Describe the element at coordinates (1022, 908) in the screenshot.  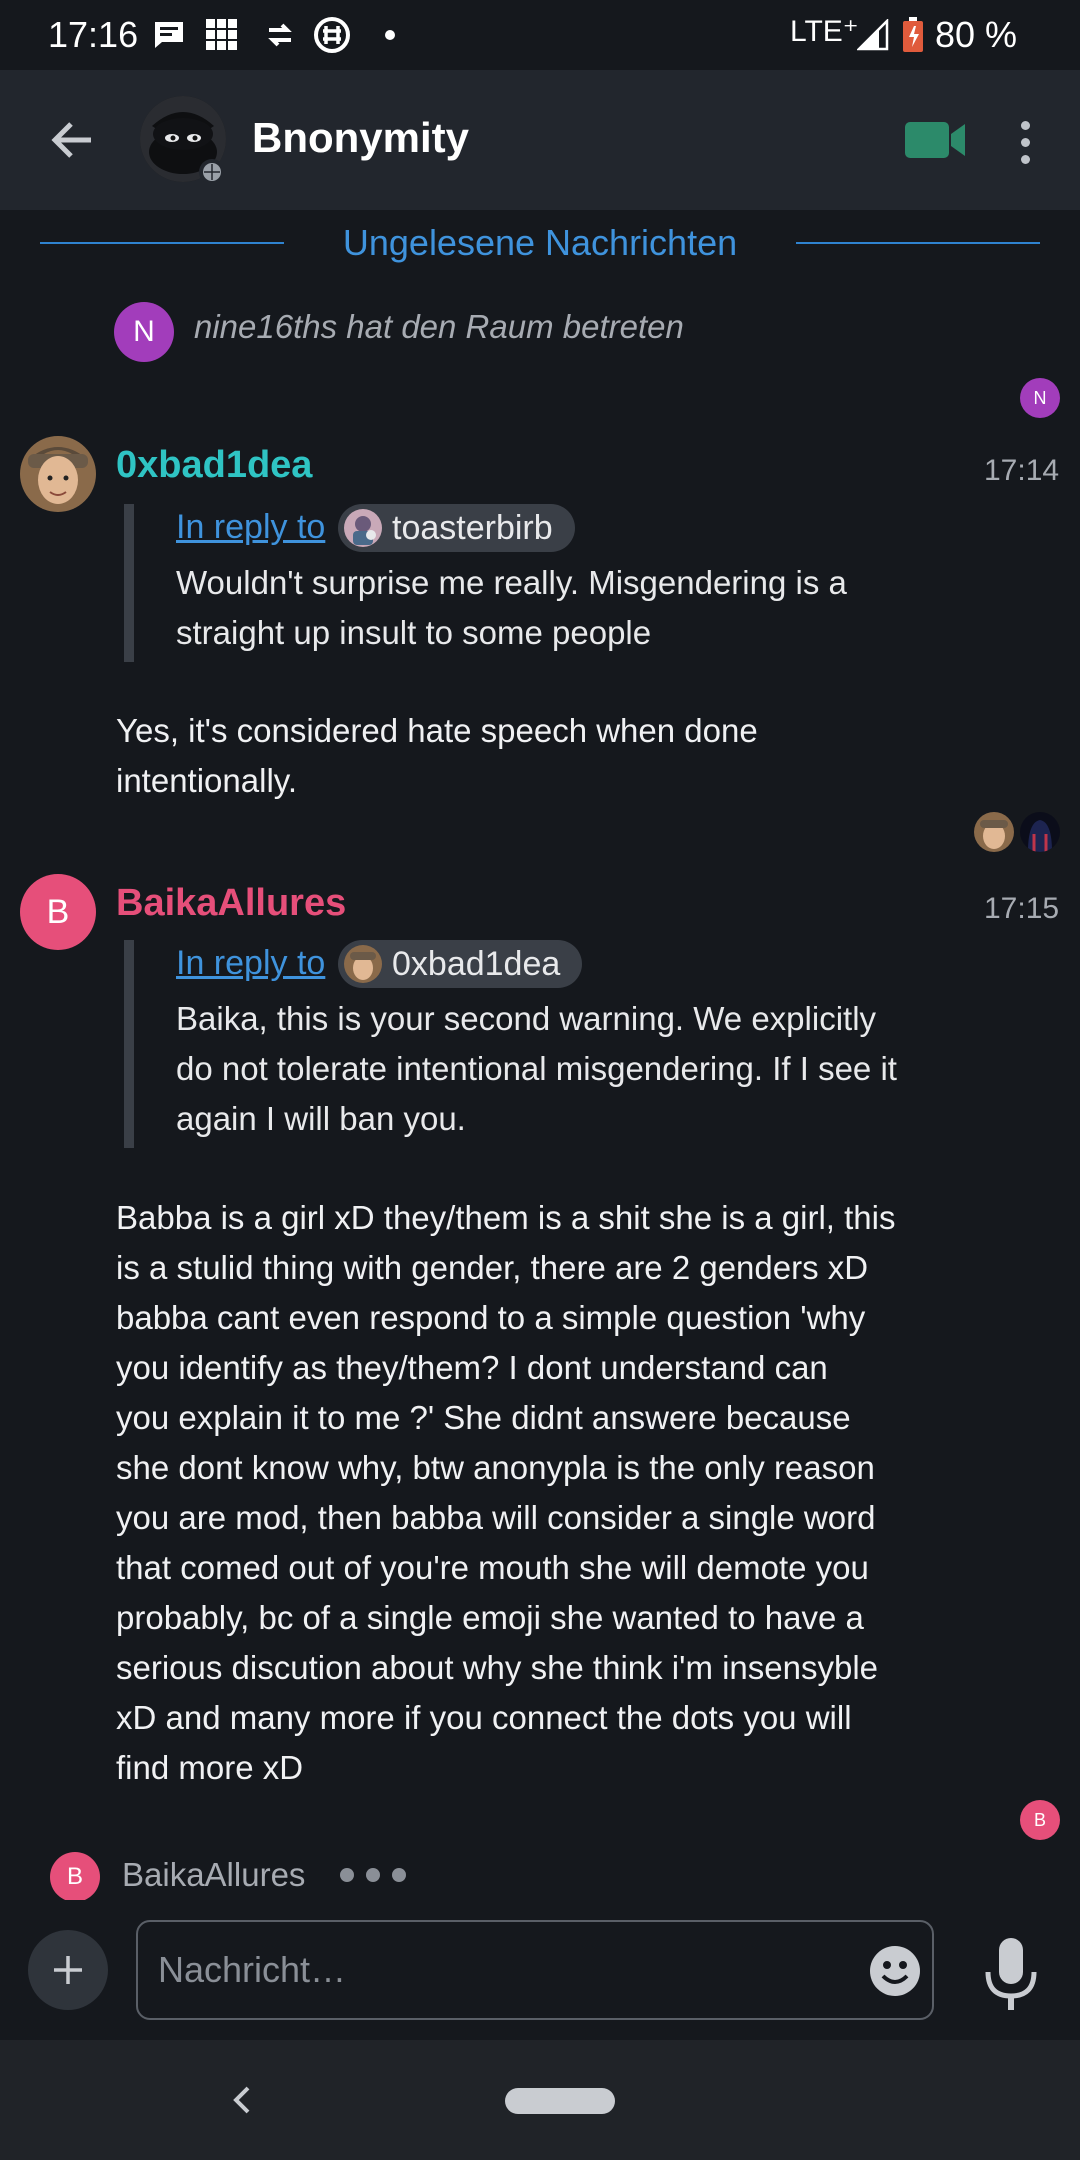
I see `message-time: 17:15` at that location.